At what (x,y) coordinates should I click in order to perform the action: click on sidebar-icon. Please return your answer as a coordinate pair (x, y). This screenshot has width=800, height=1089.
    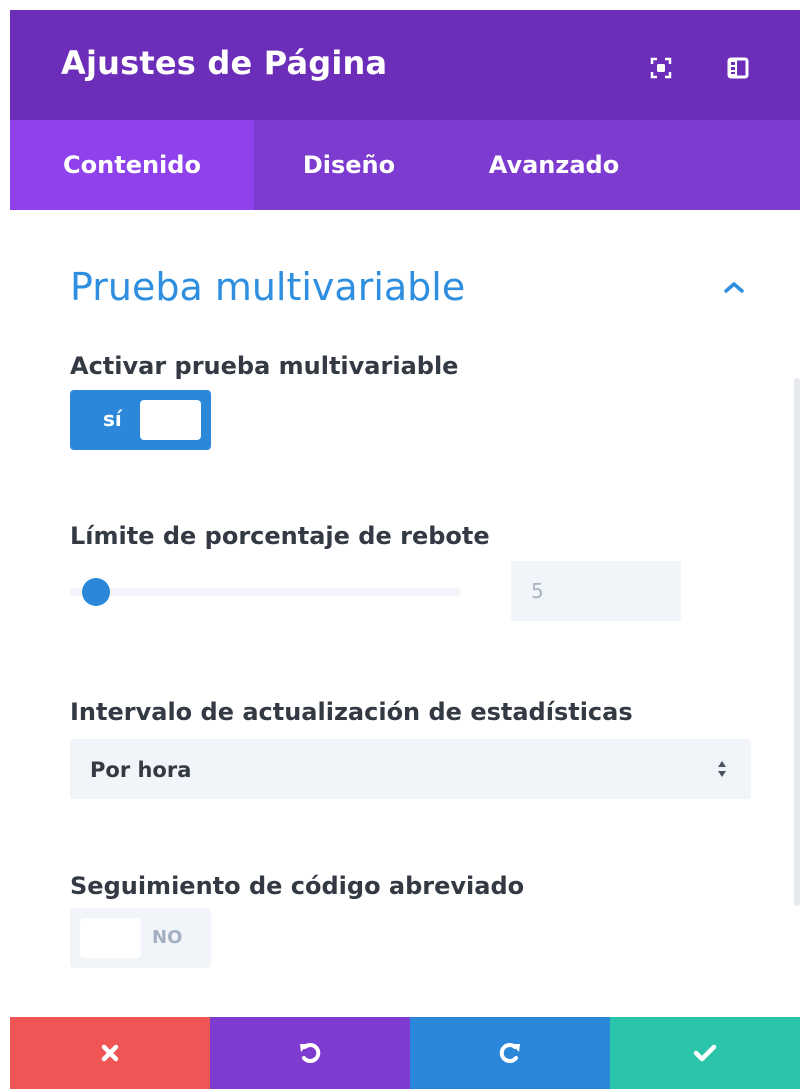
    Looking at the image, I should click on (738, 68).